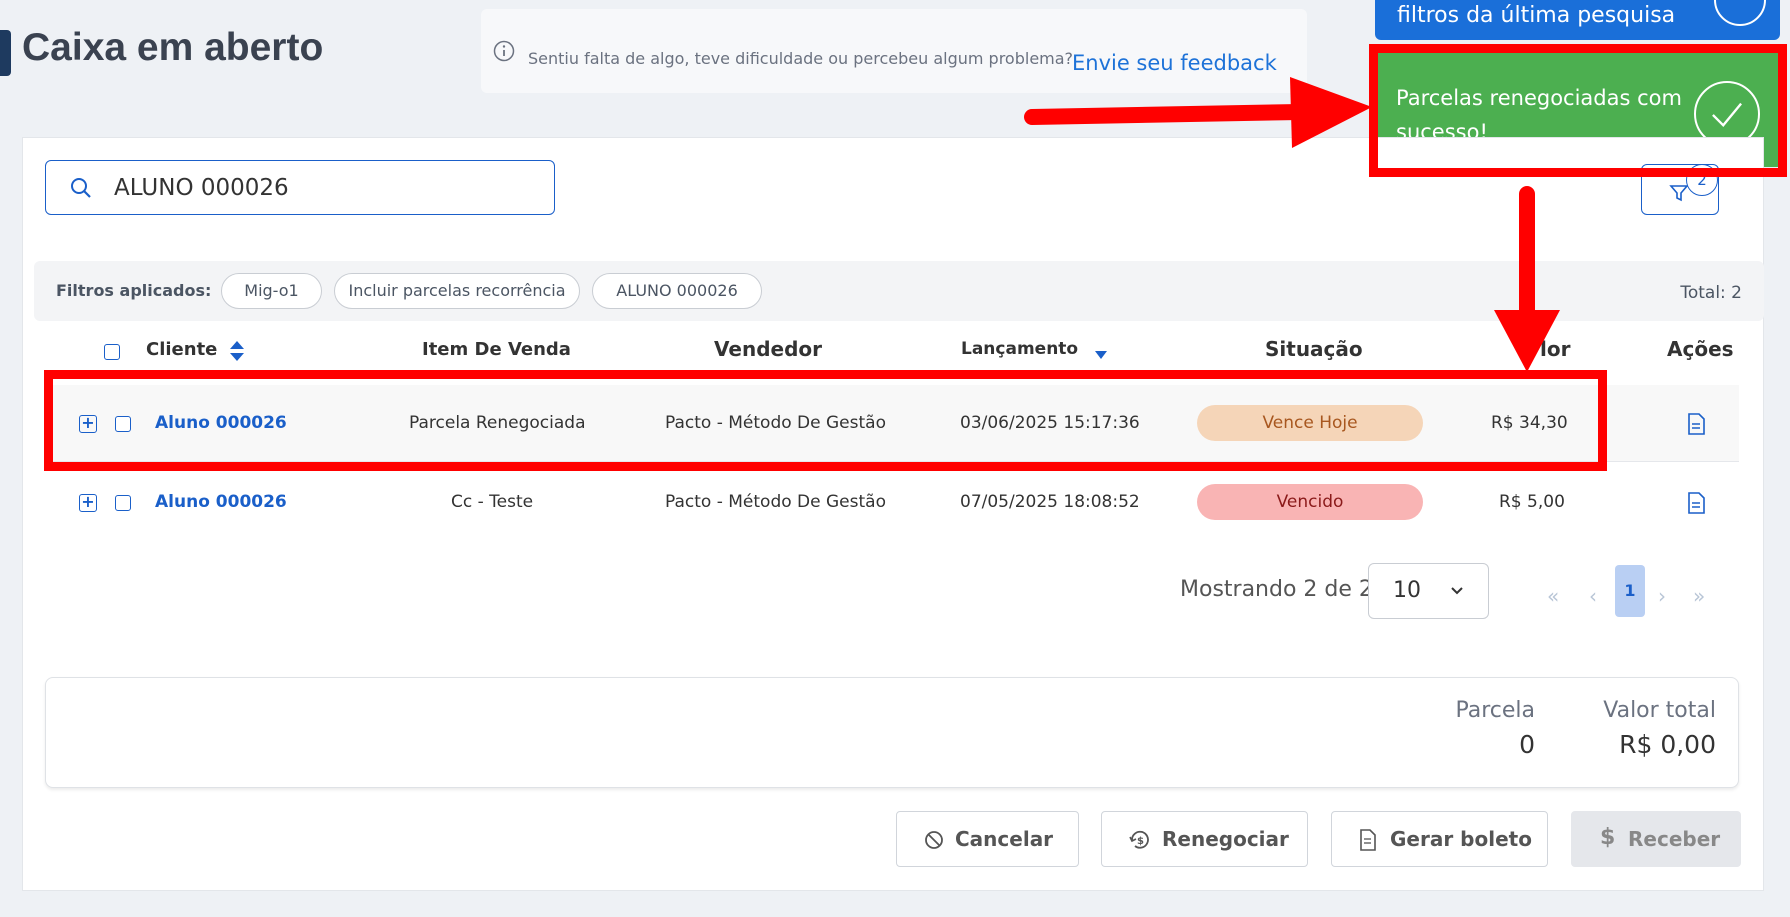  What do you see at coordinates (1608, 837) in the screenshot?
I see `dollar-icon: $` at bounding box center [1608, 837].